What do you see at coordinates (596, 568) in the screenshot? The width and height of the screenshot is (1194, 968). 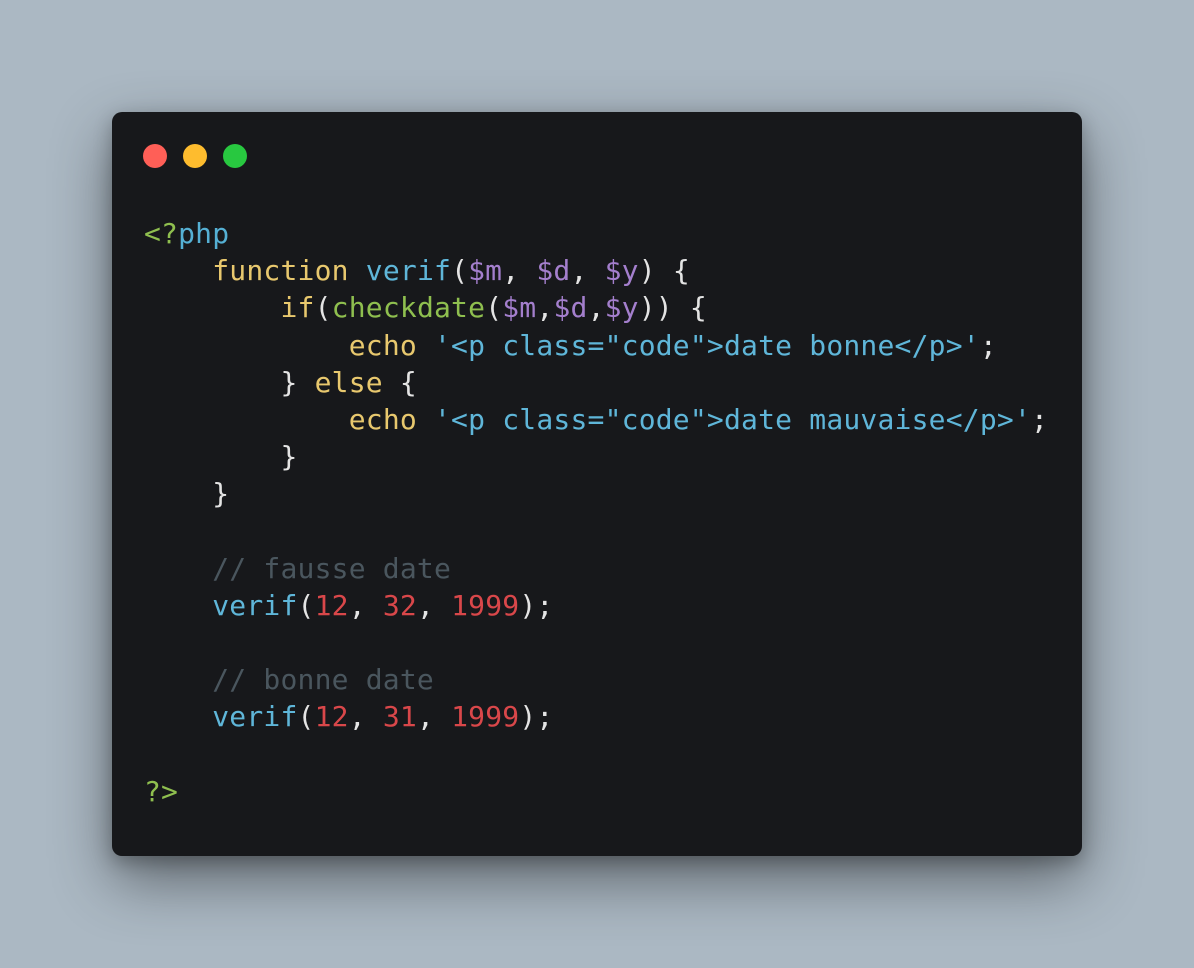 I see `code-line: // fausse date` at bounding box center [596, 568].